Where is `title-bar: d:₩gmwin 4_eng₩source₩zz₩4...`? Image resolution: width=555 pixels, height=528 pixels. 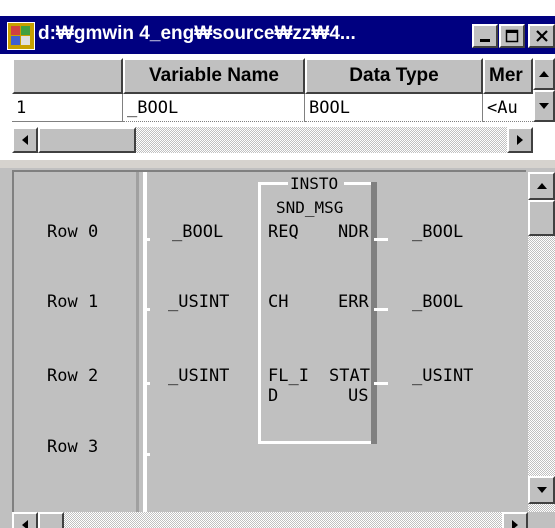
title-bar: d:₩gmwin 4_eng₩source₩zz₩4... is located at coordinates (277, 35).